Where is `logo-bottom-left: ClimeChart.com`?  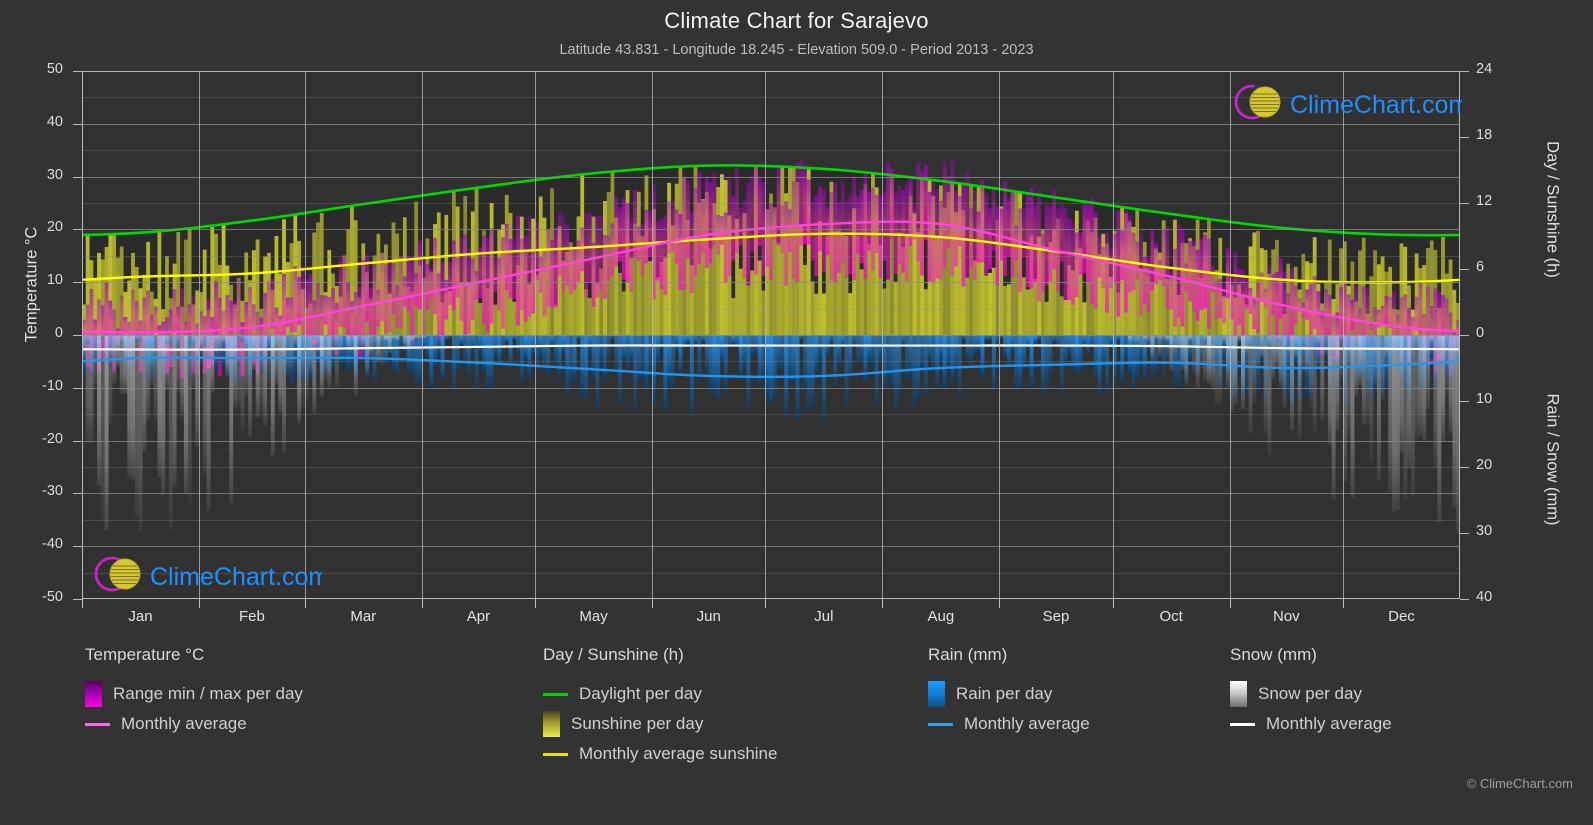
logo-bottom-left: ClimeChart.com is located at coordinates (210, 576).